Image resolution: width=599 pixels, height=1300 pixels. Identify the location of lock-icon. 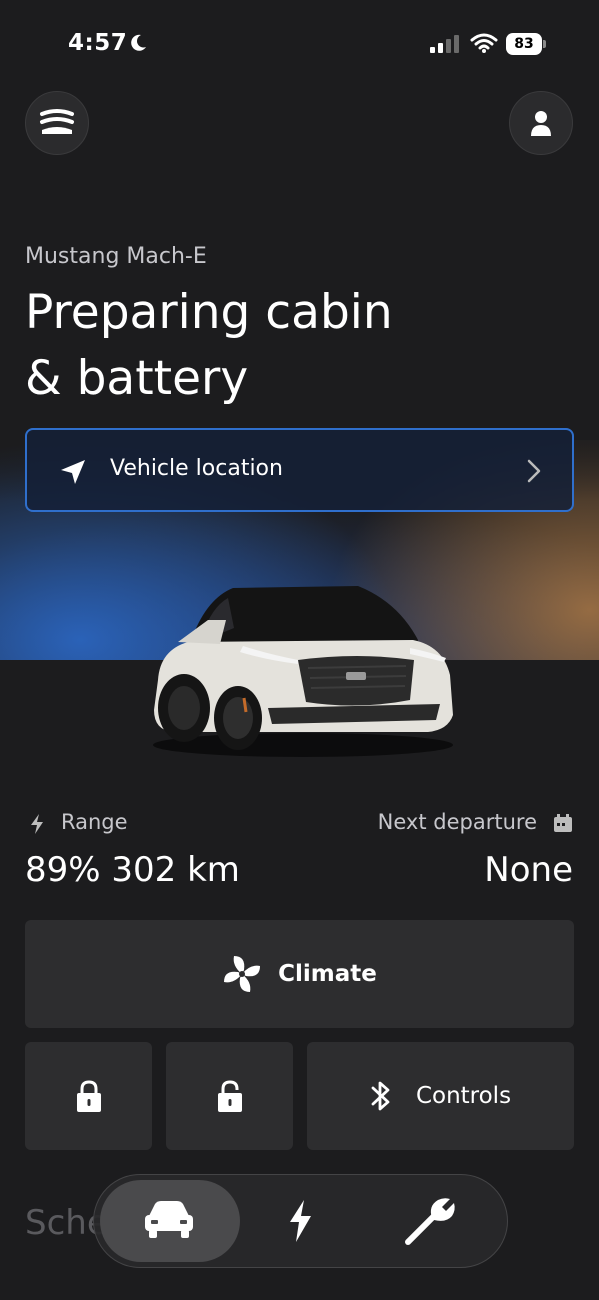
(88, 1096).